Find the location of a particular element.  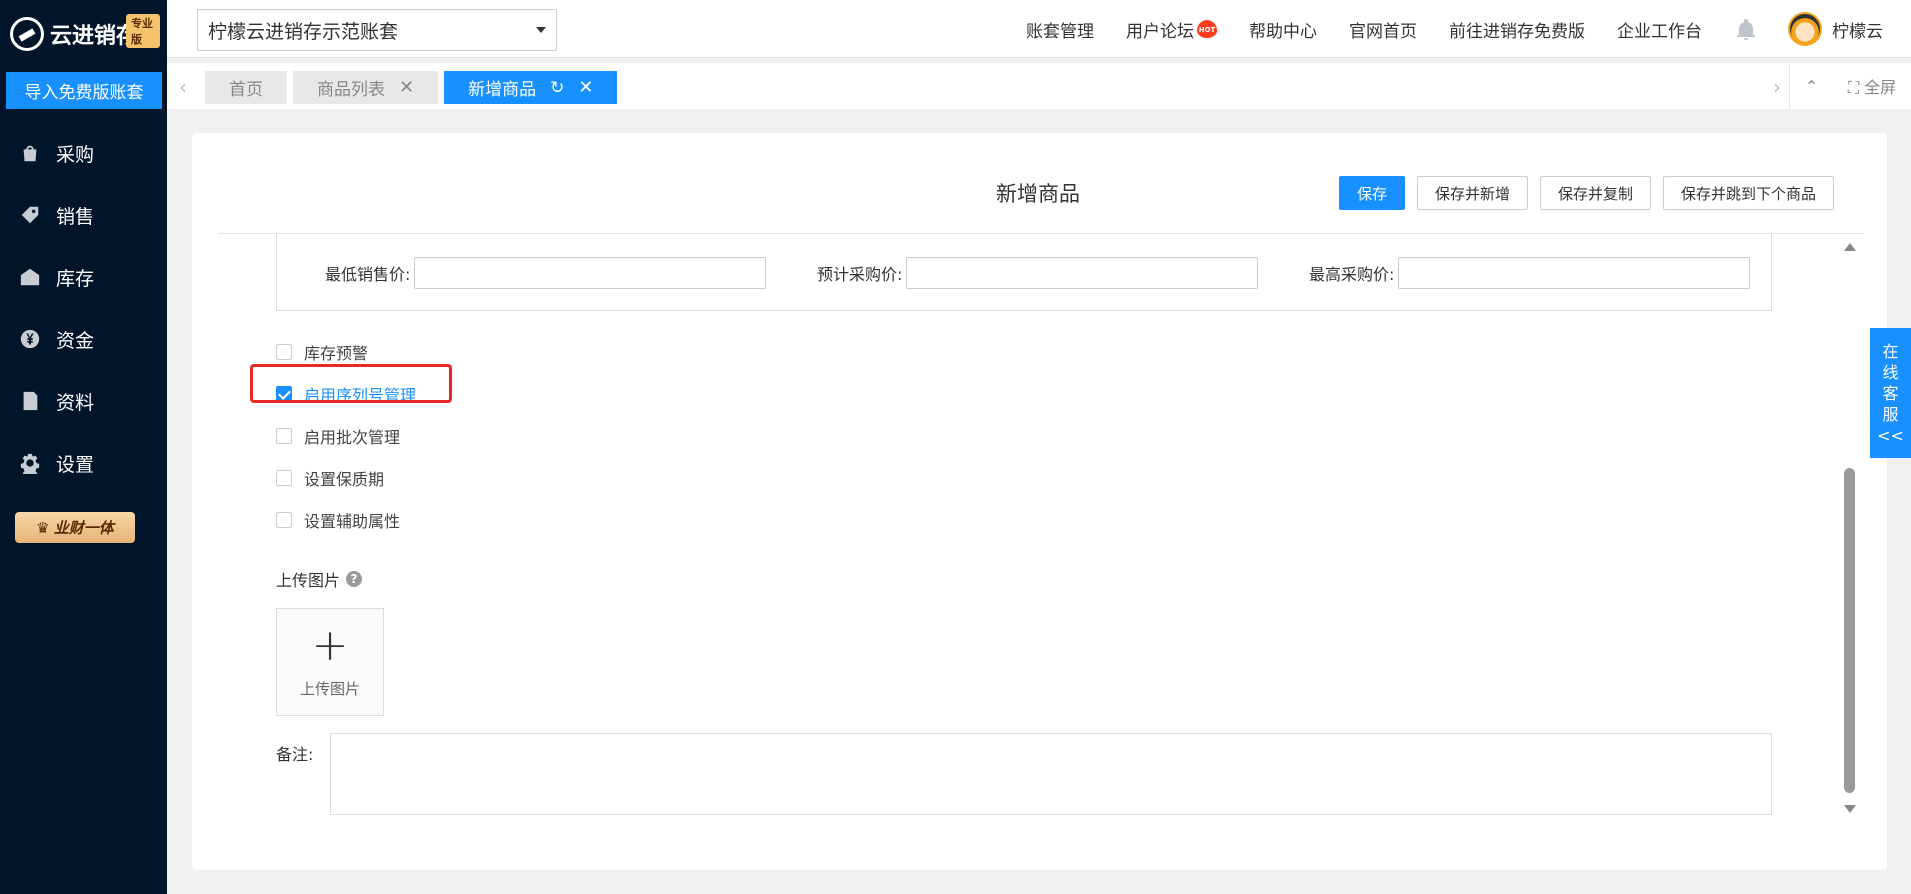

option-stock-warning: 库存预警 is located at coordinates (346, 352).